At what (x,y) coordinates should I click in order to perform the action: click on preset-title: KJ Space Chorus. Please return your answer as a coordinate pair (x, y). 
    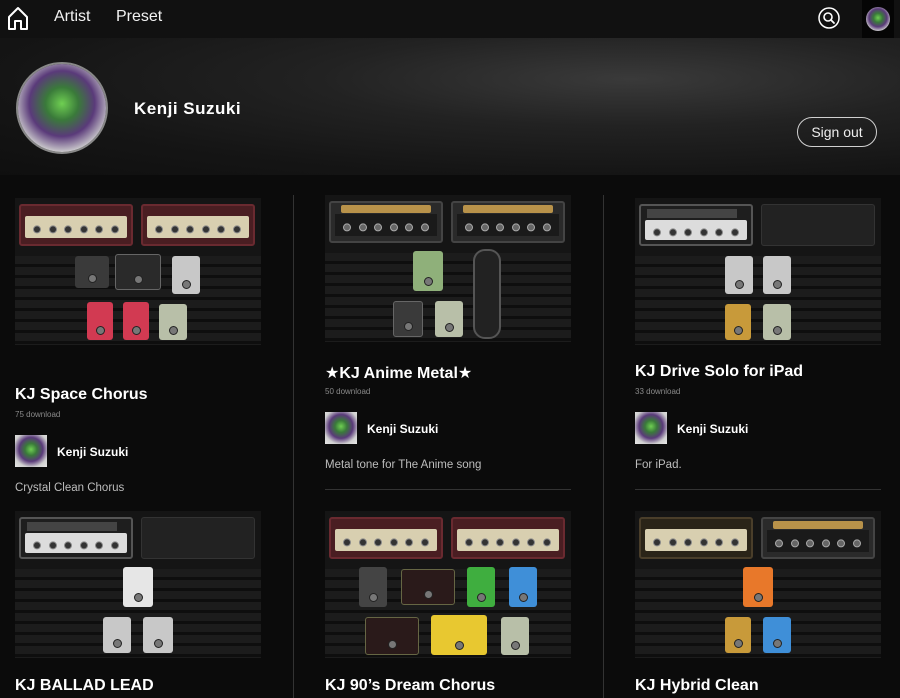
    Looking at the image, I should click on (81, 395).